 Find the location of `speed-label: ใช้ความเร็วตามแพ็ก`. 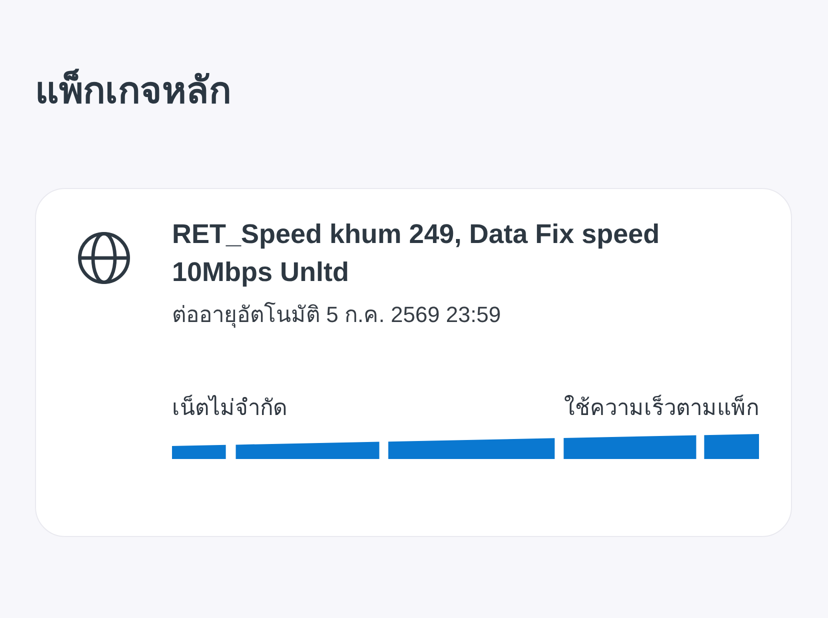

speed-label: ใช้ความเร็วตามแพ็ก is located at coordinates (661, 408).